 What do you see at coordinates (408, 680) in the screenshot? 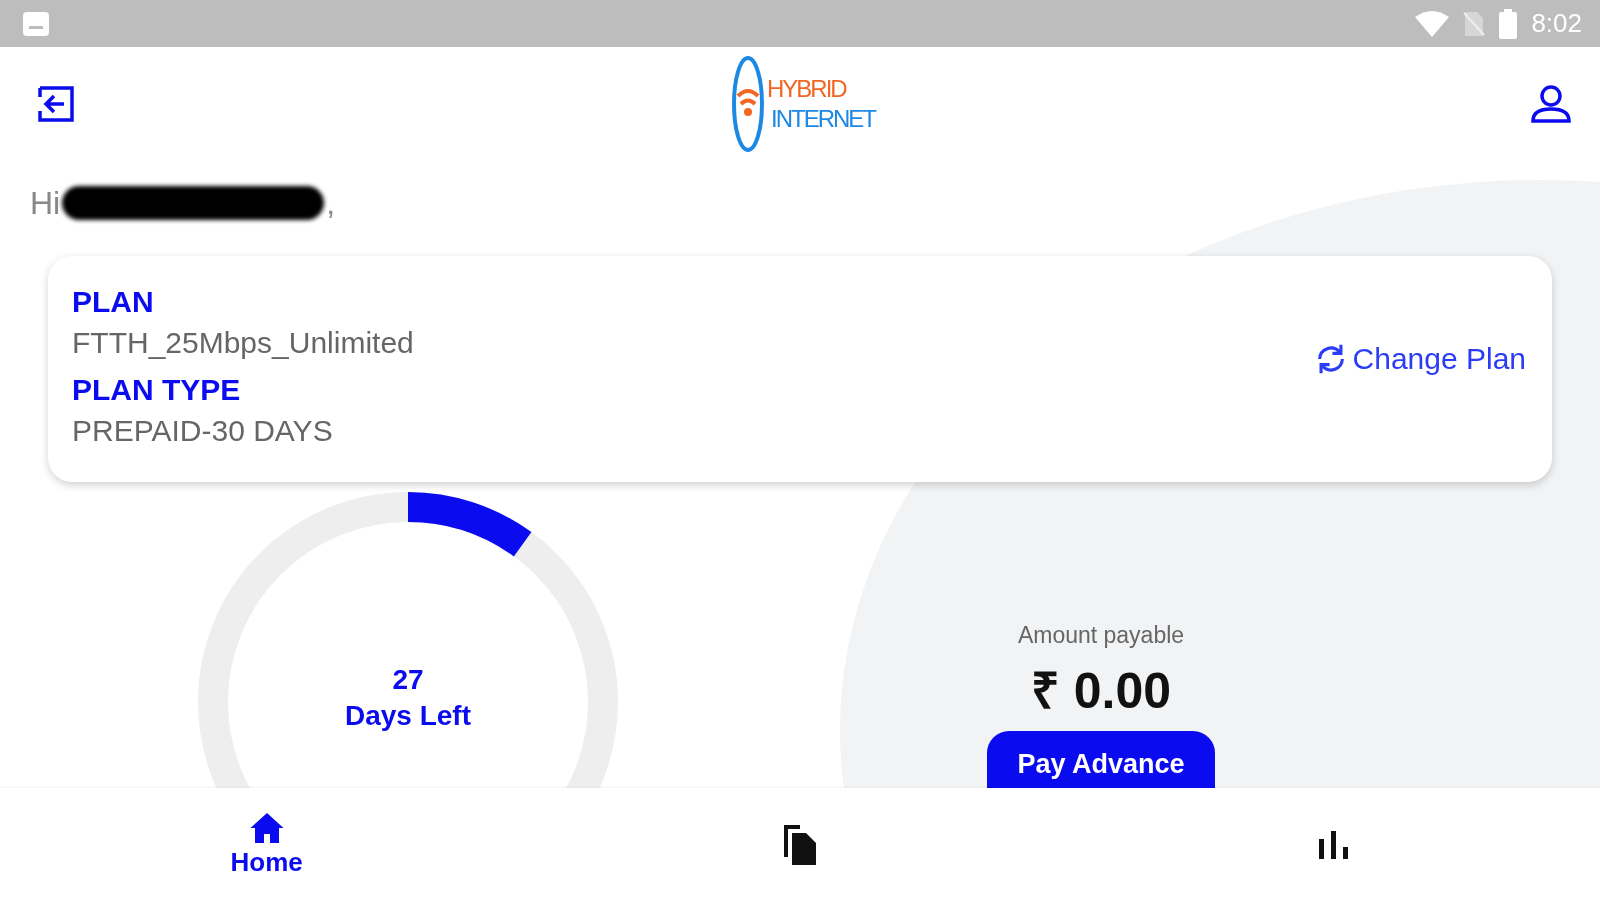
I see `days-count: 27` at bounding box center [408, 680].